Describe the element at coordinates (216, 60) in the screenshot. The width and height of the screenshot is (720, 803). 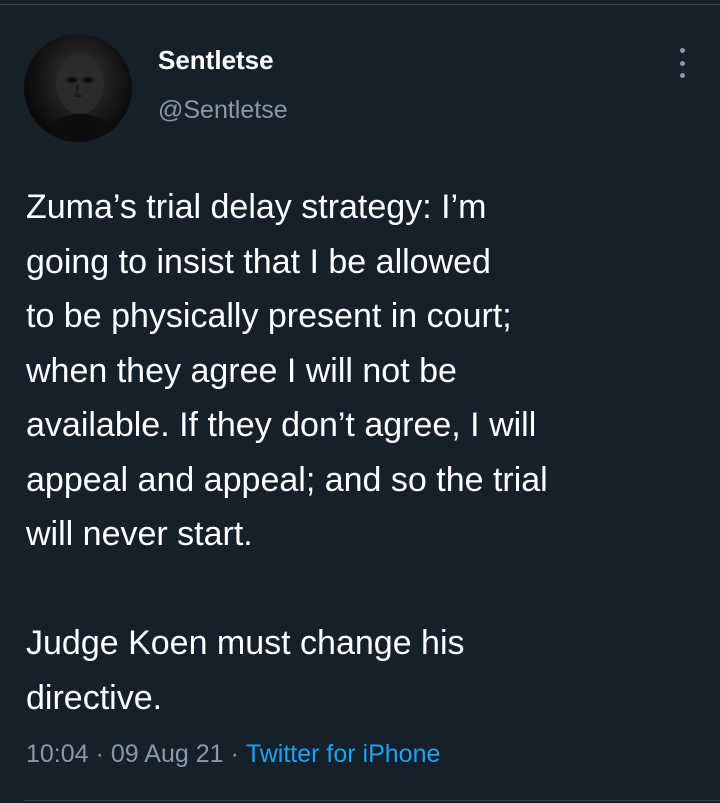
I see `author-display-name: Sentletse` at that location.